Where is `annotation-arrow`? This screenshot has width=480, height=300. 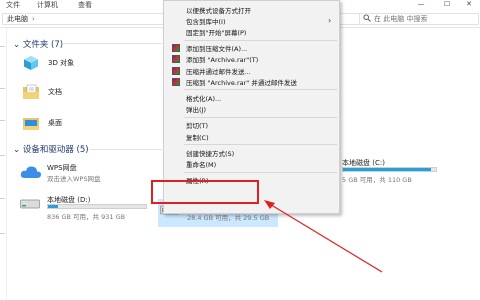
annotation-arrow is located at coordinates (323, 236).